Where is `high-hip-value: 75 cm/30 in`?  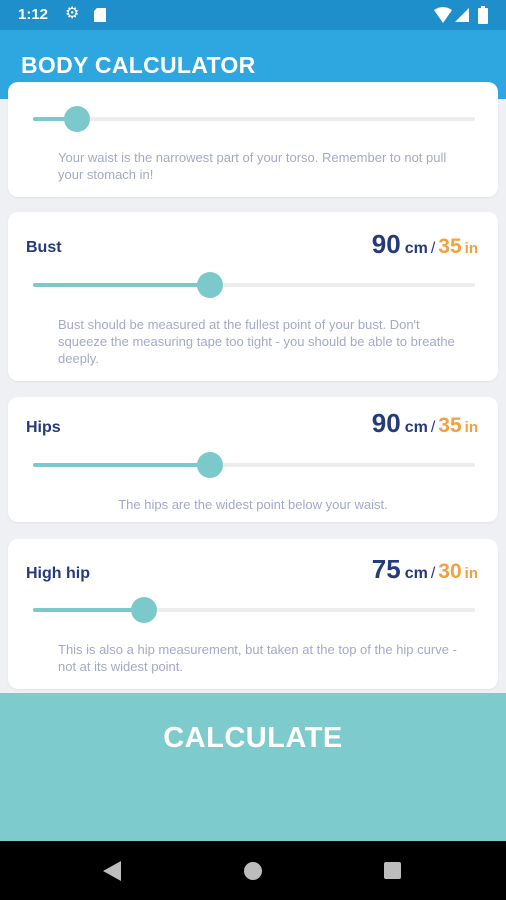 high-hip-value: 75 cm/30 in is located at coordinates (425, 569).